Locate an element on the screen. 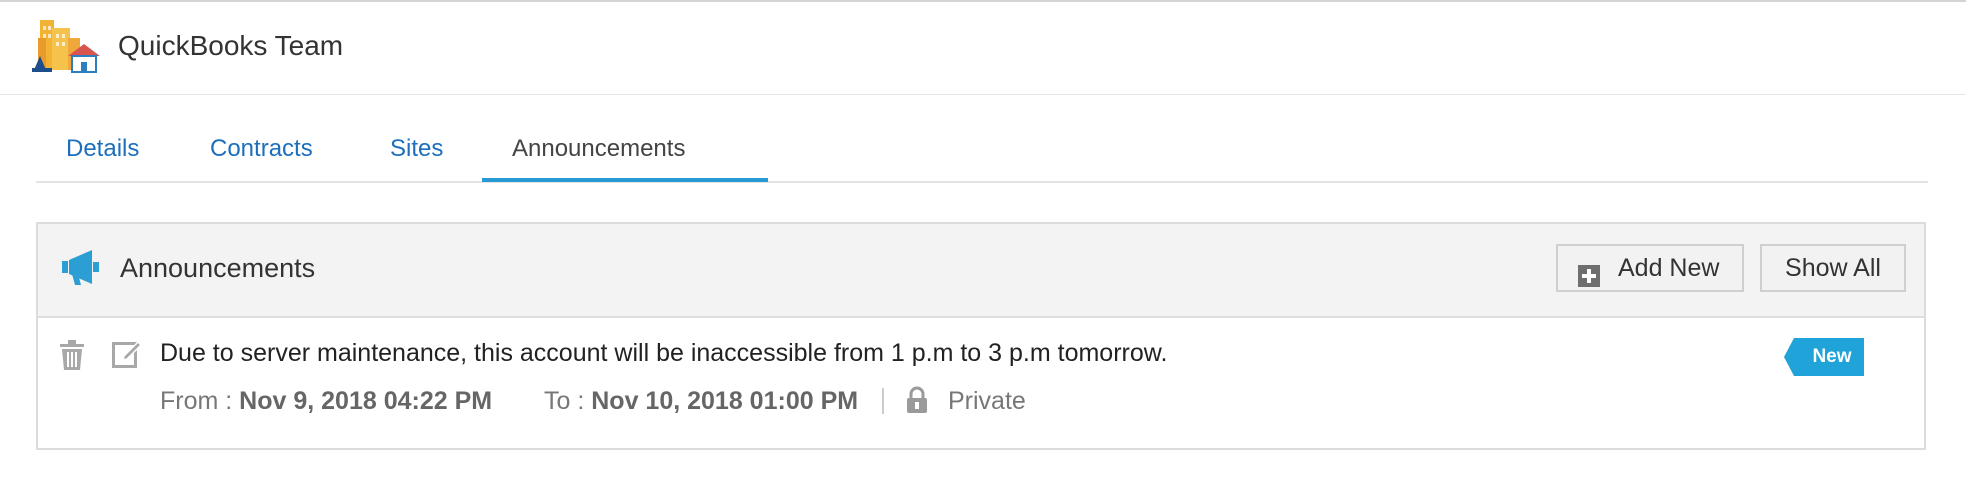 The width and height of the screenshot is (1966, 498). tab-details: Details is located at coordinates (102, 149).